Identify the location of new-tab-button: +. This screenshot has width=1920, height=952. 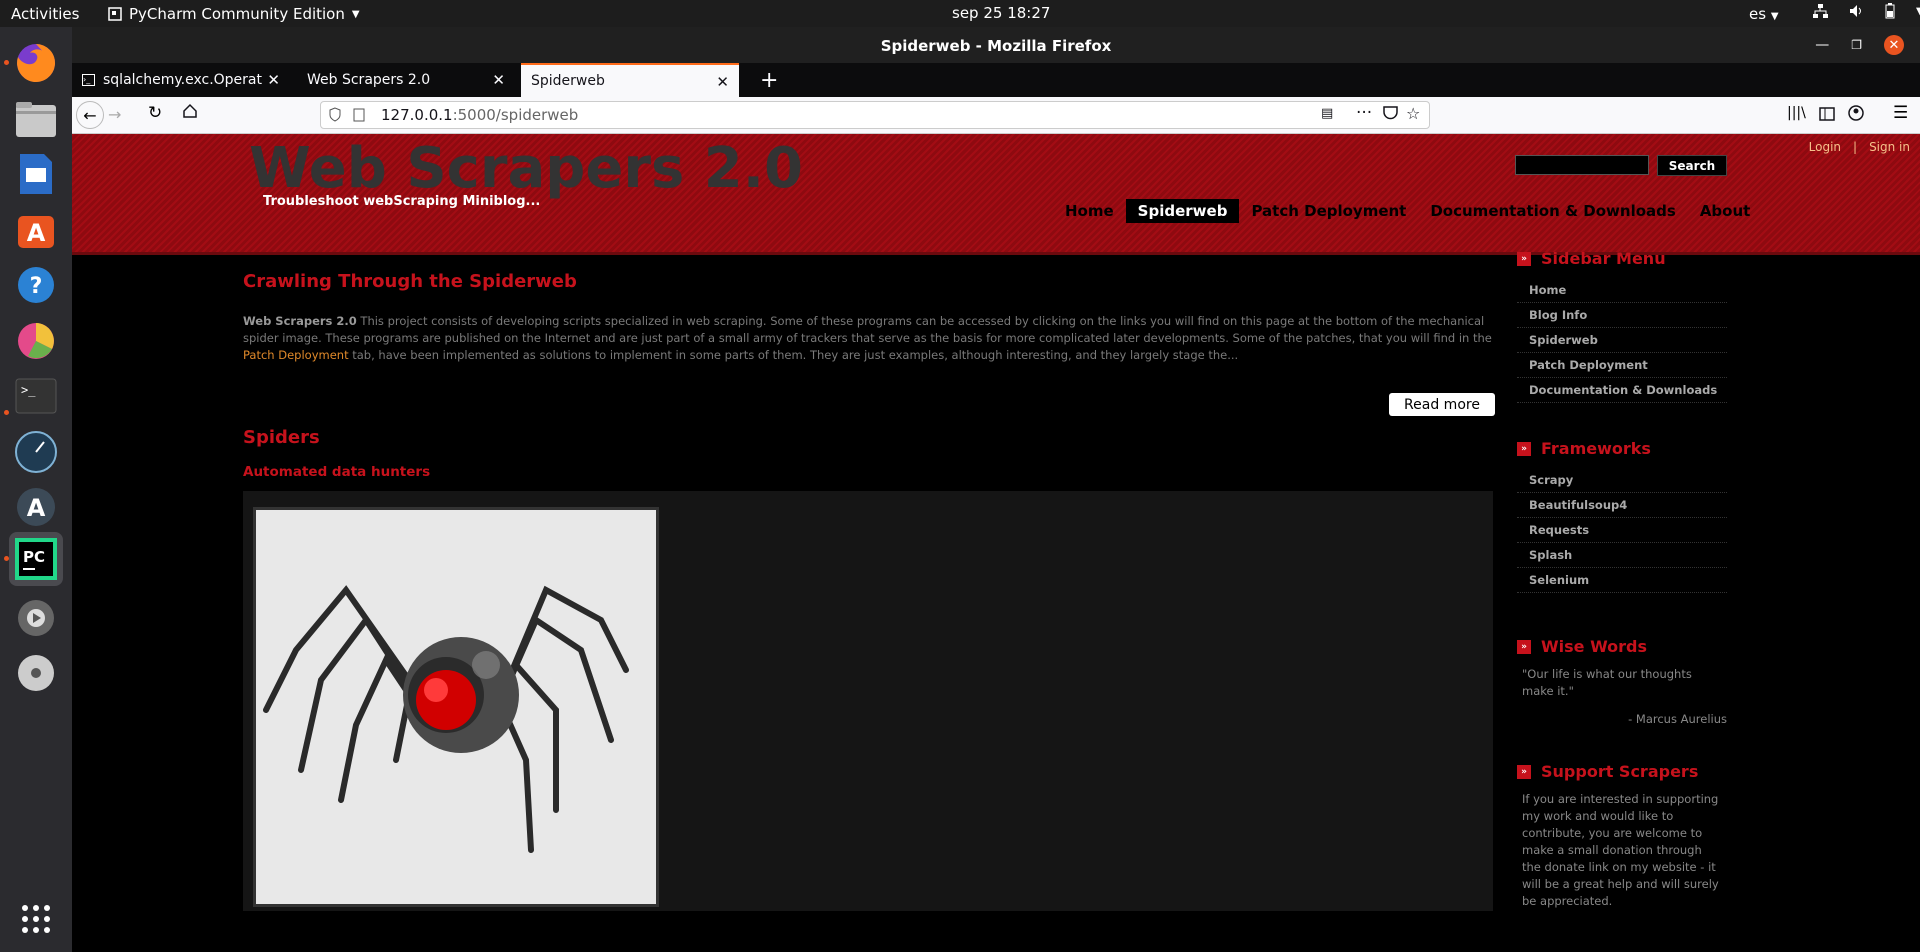
(765, 80).